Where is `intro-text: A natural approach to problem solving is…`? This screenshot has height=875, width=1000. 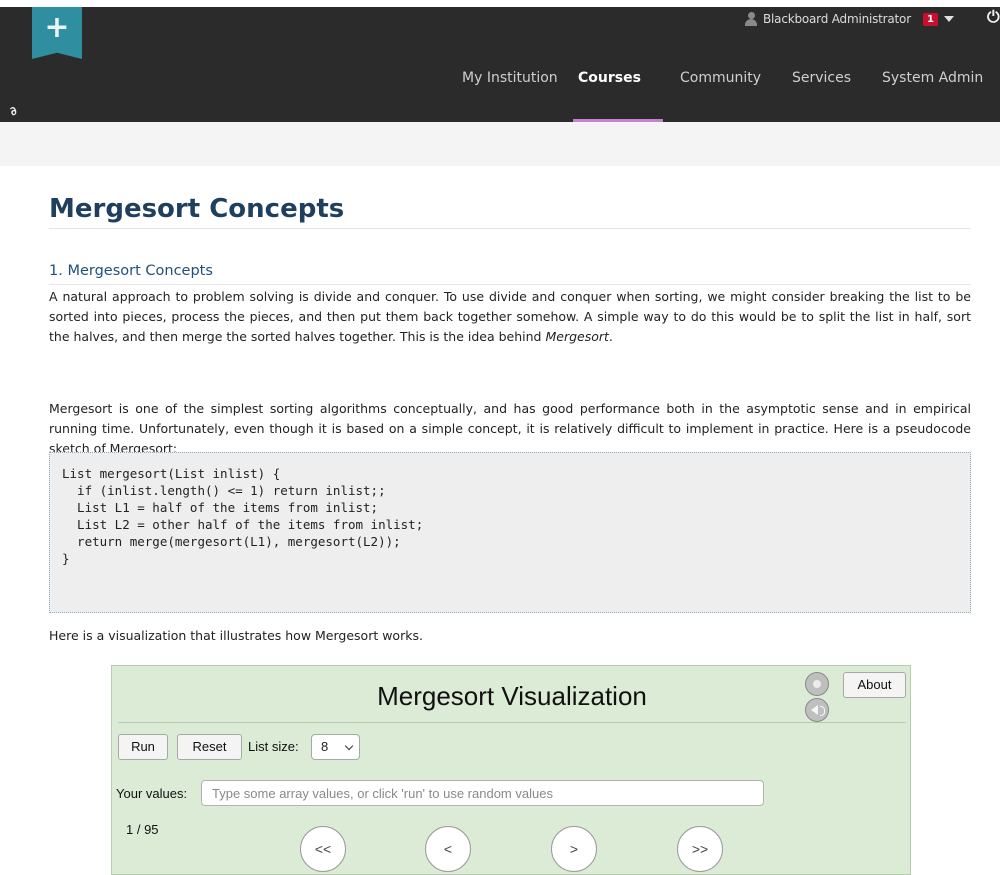
intro-text: A natural approach to problem solving is… is located at coordinates (510, 316).